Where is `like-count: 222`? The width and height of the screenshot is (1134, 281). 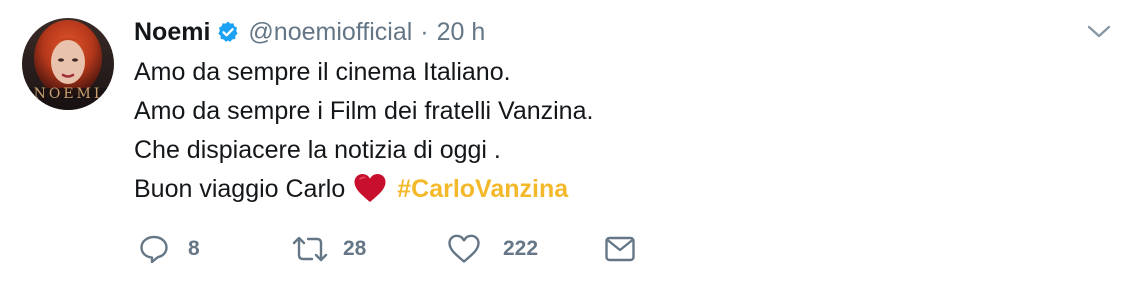 like-count: 222 is located at coordinates (521, 248).